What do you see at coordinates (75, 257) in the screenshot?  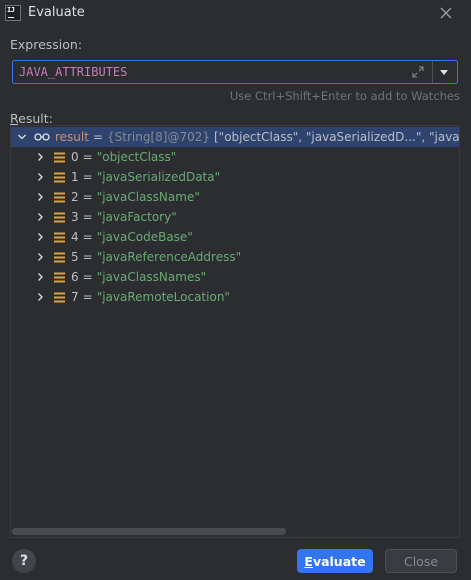 I see `item-index: 5` at bounding box center [75, 257].